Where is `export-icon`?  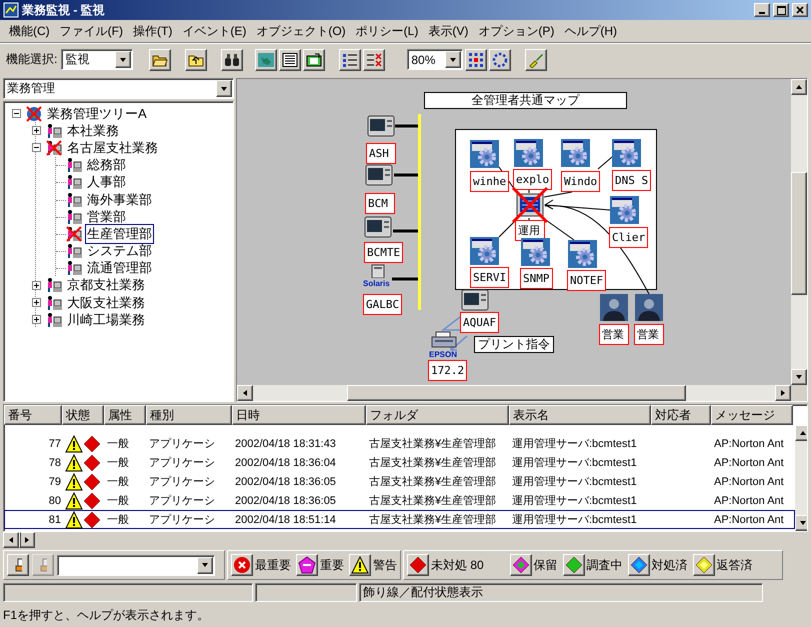
export-icon is located at coordinates (314, 59).